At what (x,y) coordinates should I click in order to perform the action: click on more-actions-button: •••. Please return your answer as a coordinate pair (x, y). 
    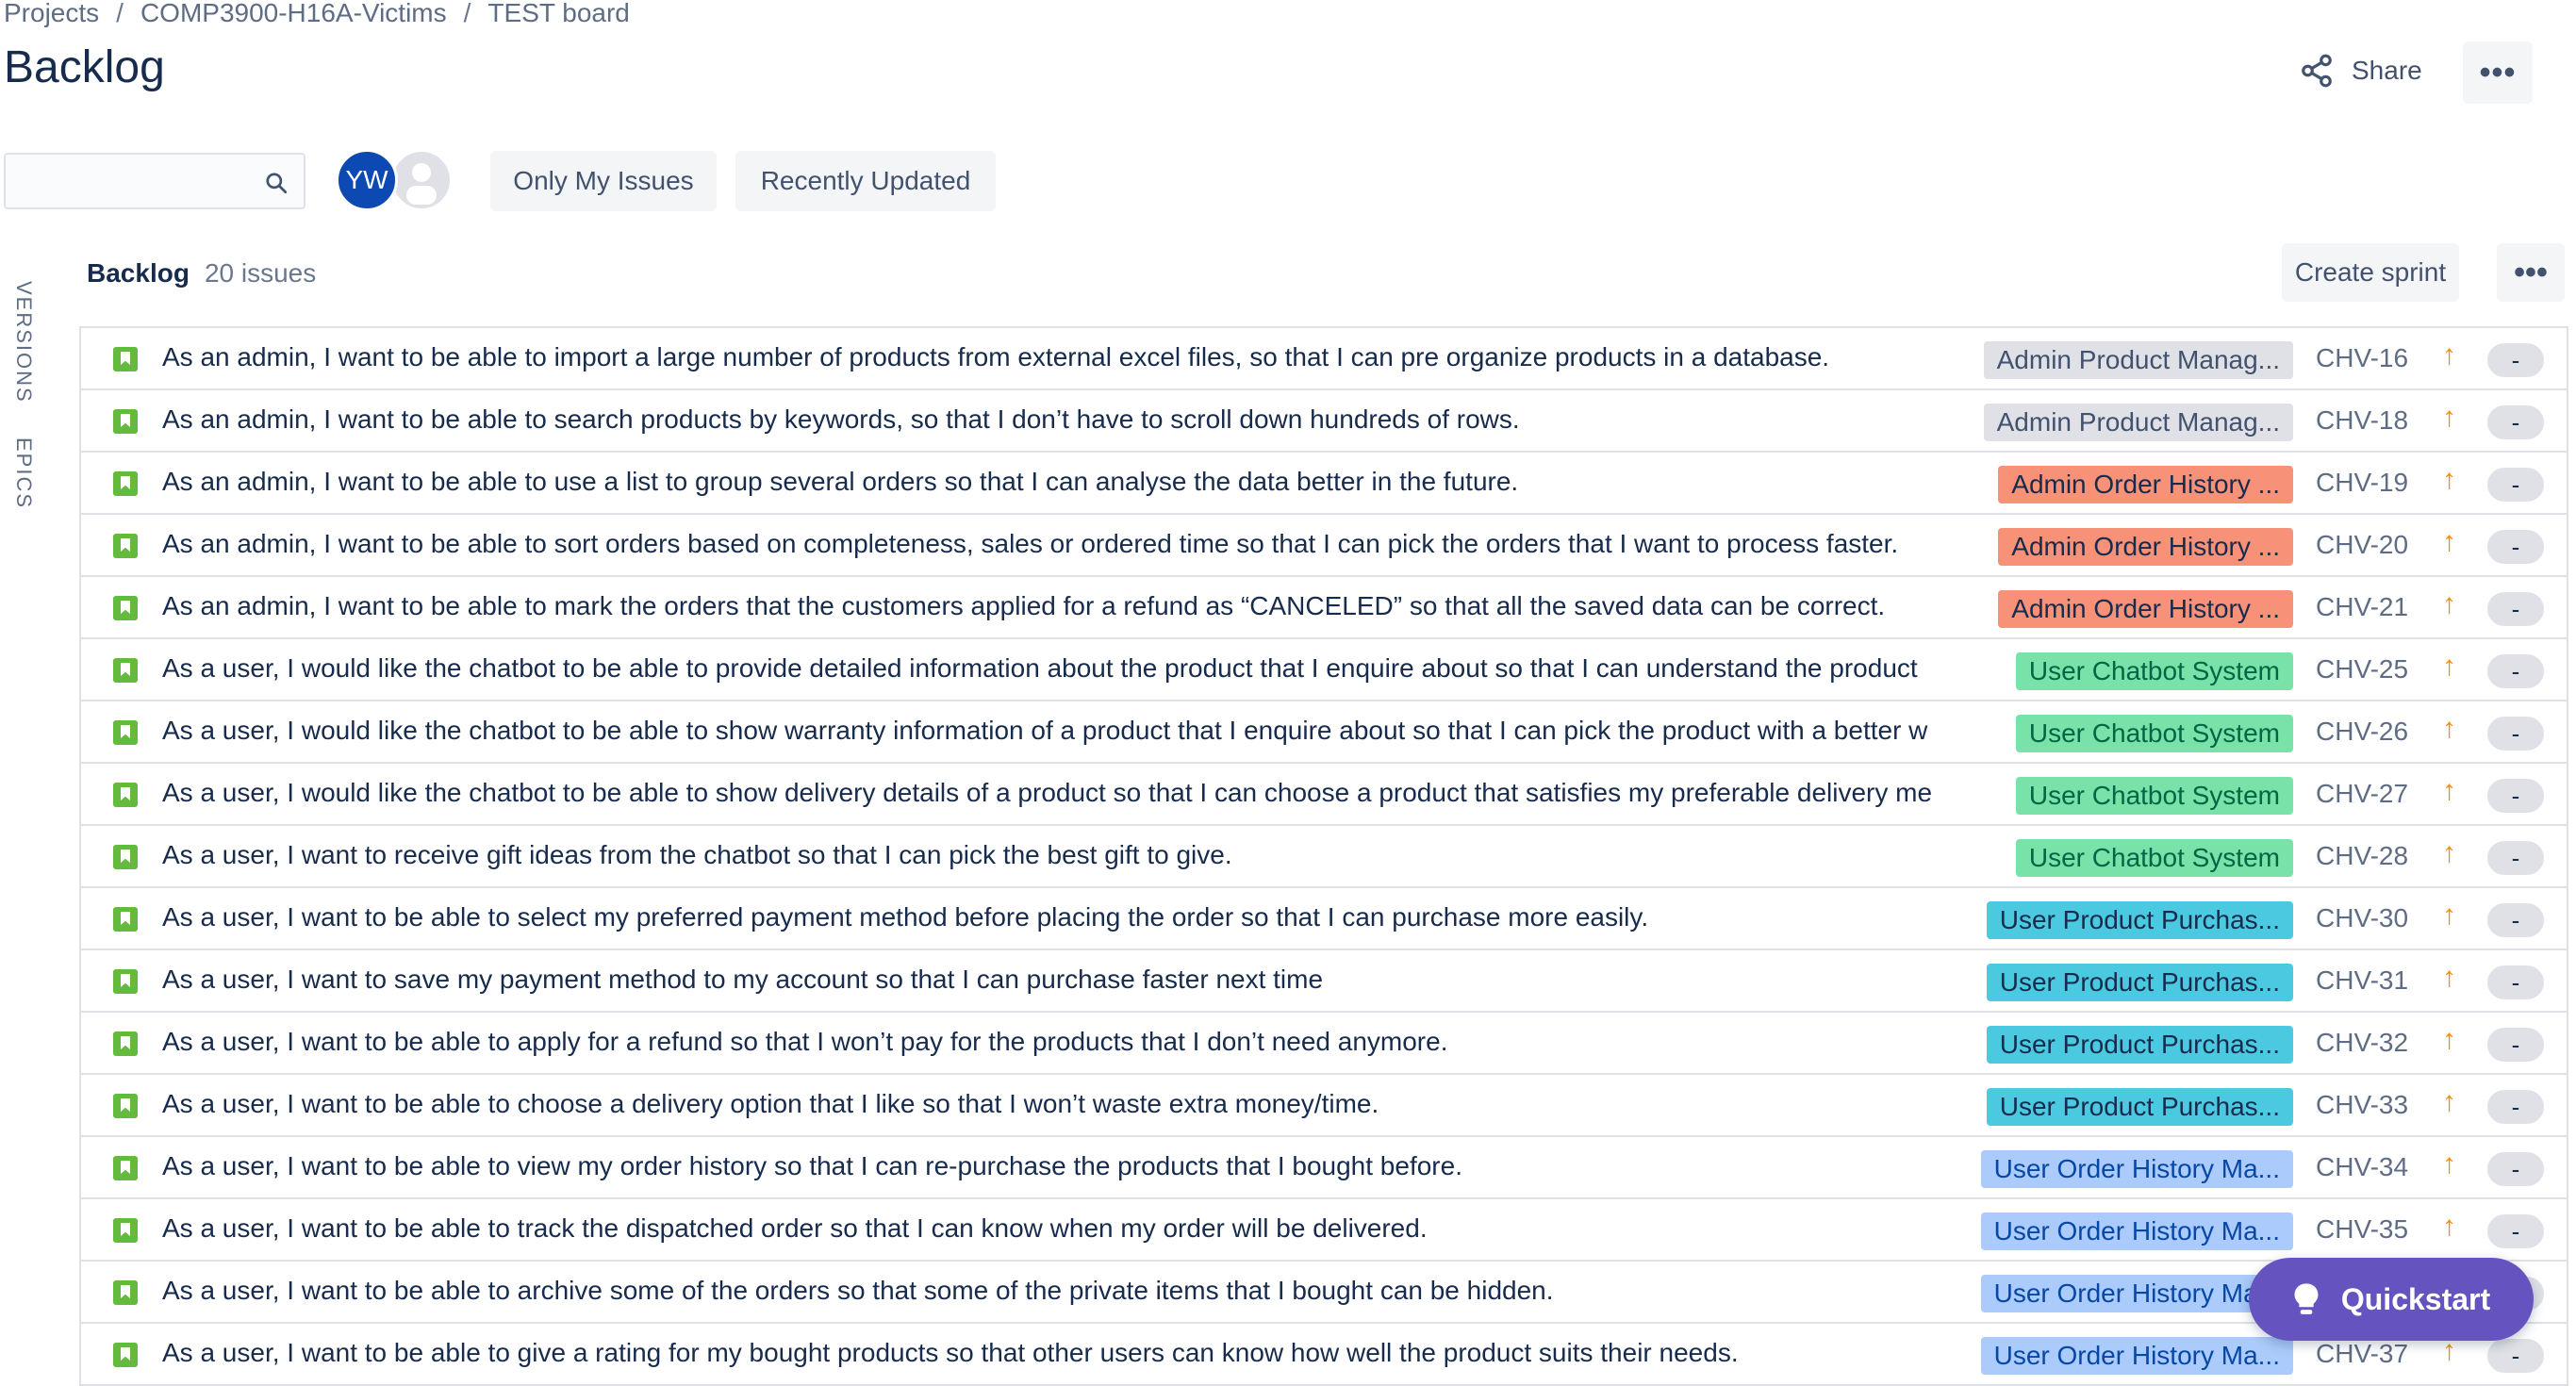
    Looking at the image, I should click on (2498, 72).